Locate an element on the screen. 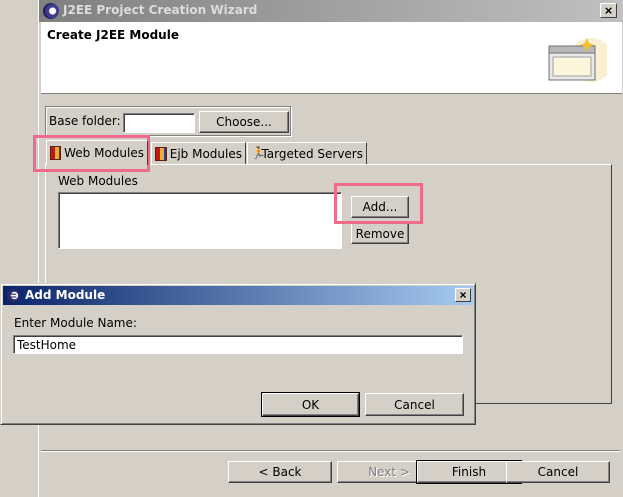 The image size is (623, 497). web-modules-label: Web Modules is located at coordinates (98, 181).